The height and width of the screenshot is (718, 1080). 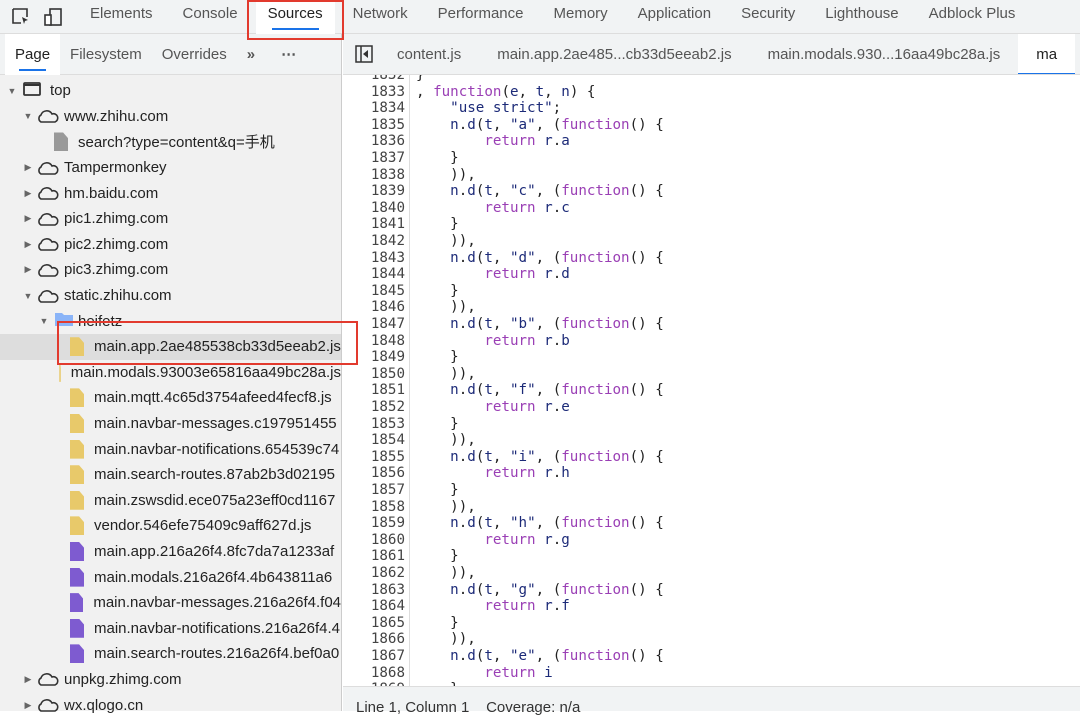 I want to click on line-number: 1864, so click(x=374, y=606).